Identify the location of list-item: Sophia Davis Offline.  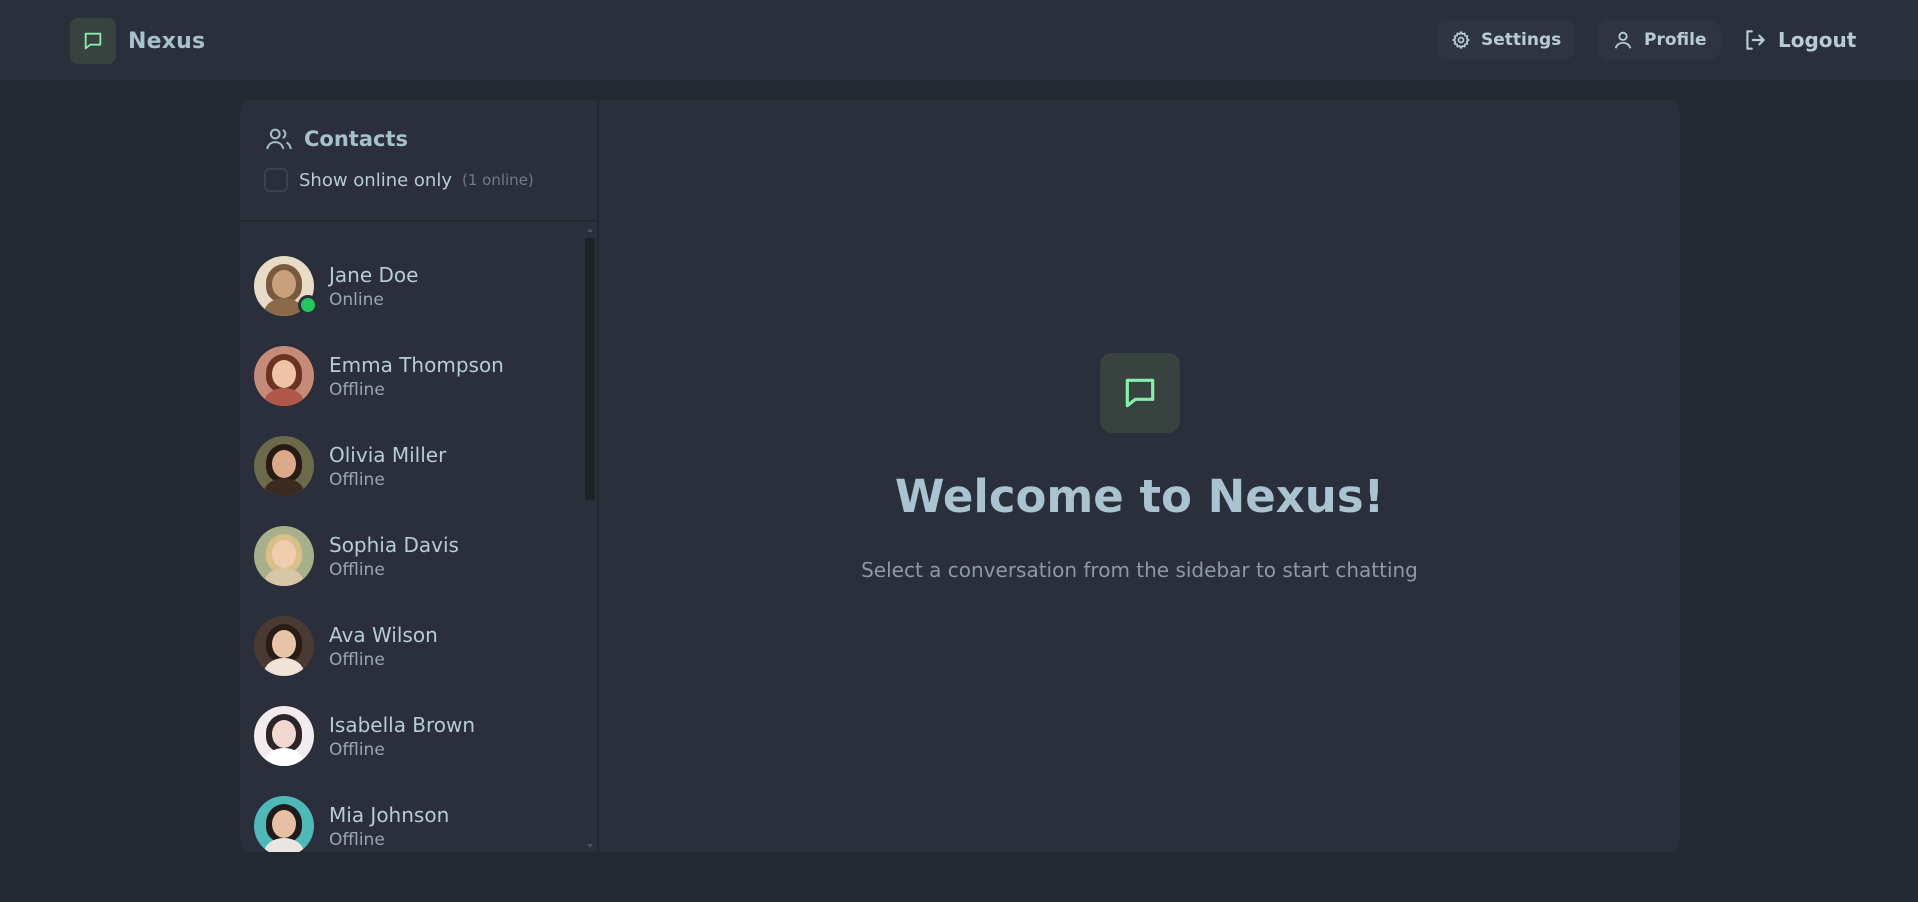
(419, 556).